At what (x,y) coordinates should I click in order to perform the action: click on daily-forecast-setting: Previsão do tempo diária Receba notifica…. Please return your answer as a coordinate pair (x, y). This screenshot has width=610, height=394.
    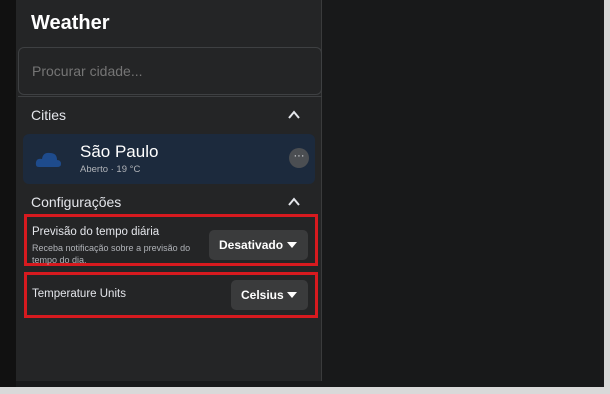
    Looking at the image, I should click on (171, 240).